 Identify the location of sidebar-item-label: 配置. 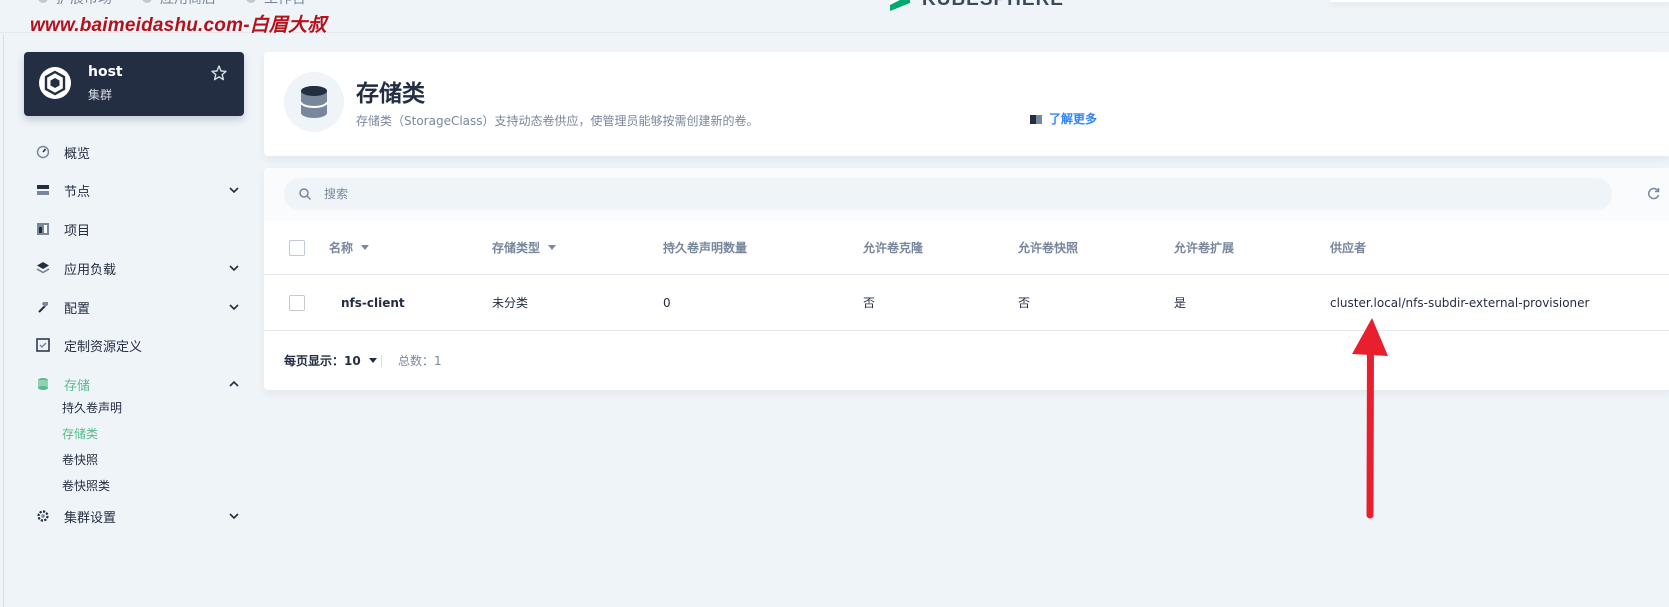
(77, 309).